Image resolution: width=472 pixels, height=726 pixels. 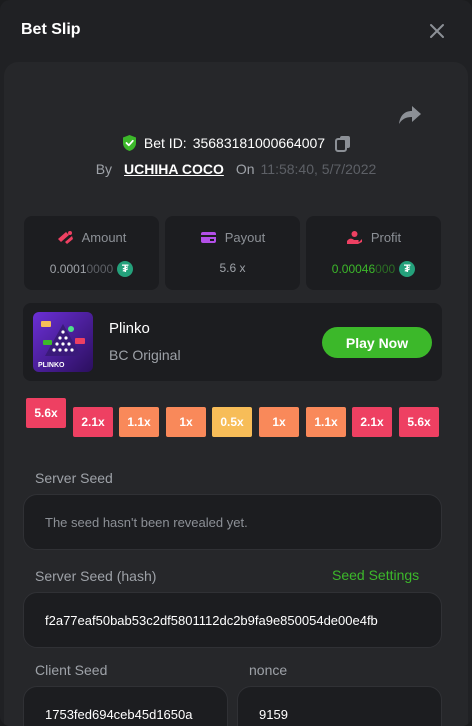 I want to click on plinko-thumbnail: PLINKO, so click(x=63, y=342).